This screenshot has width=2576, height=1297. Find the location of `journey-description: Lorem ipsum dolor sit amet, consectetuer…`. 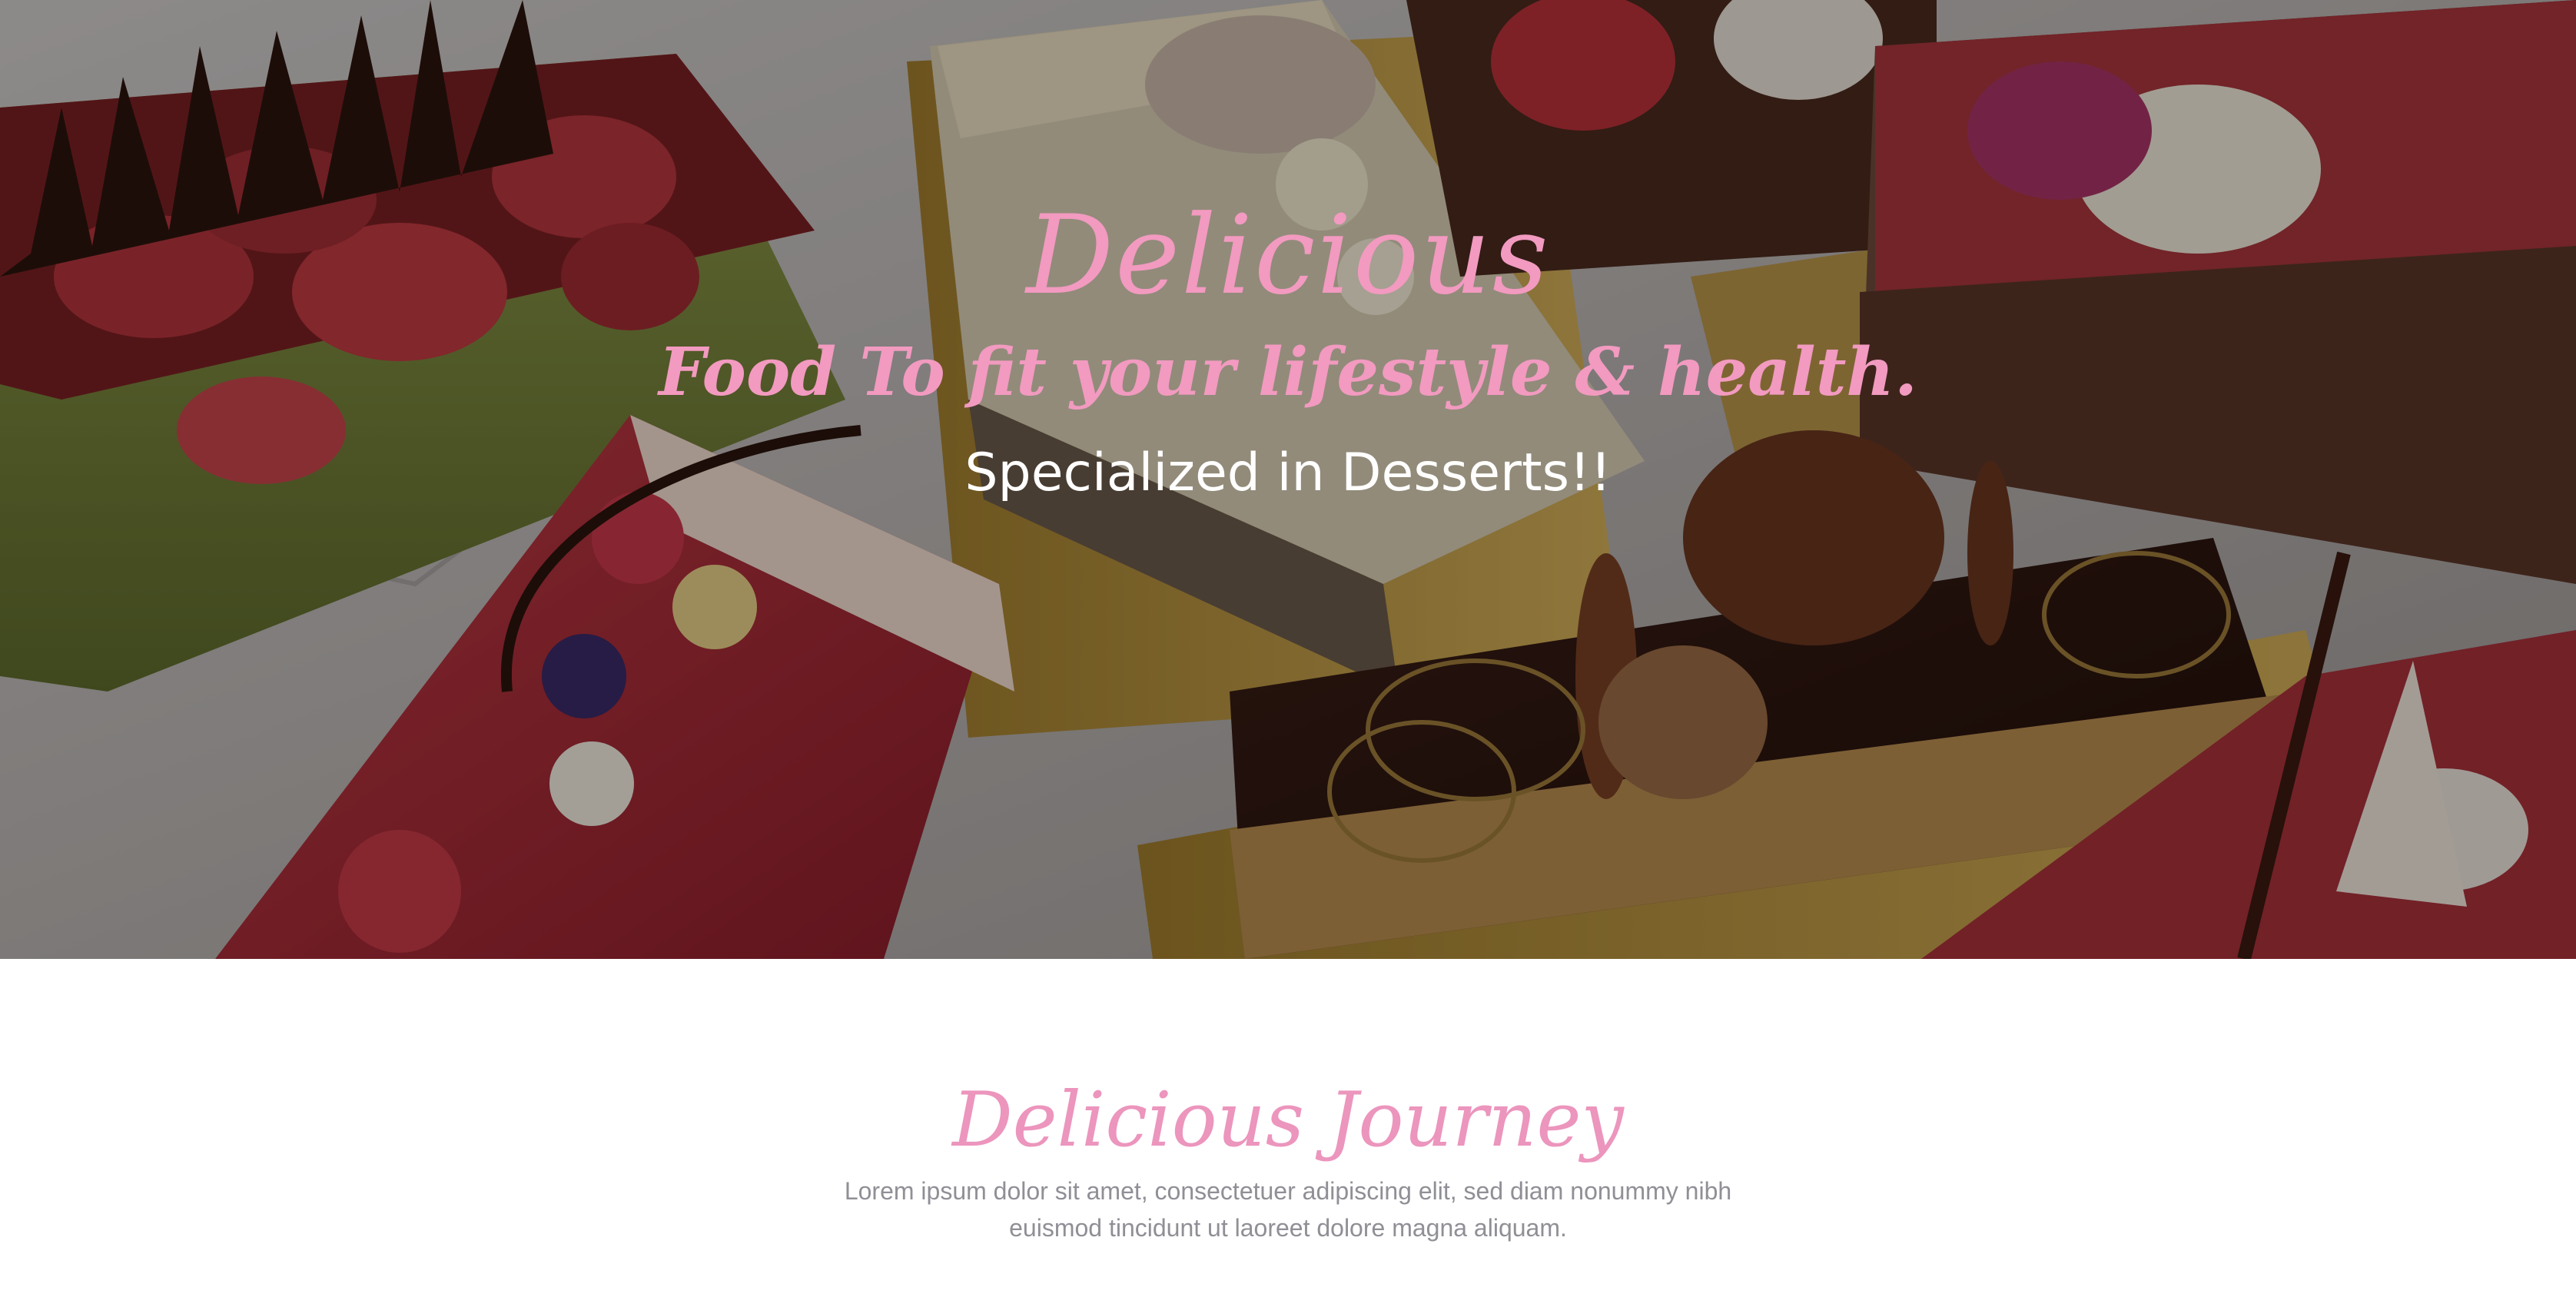

journey-description: Lorem ipsum dolor sit amet, consectetuer… is located at coordinates (1288, 1209).